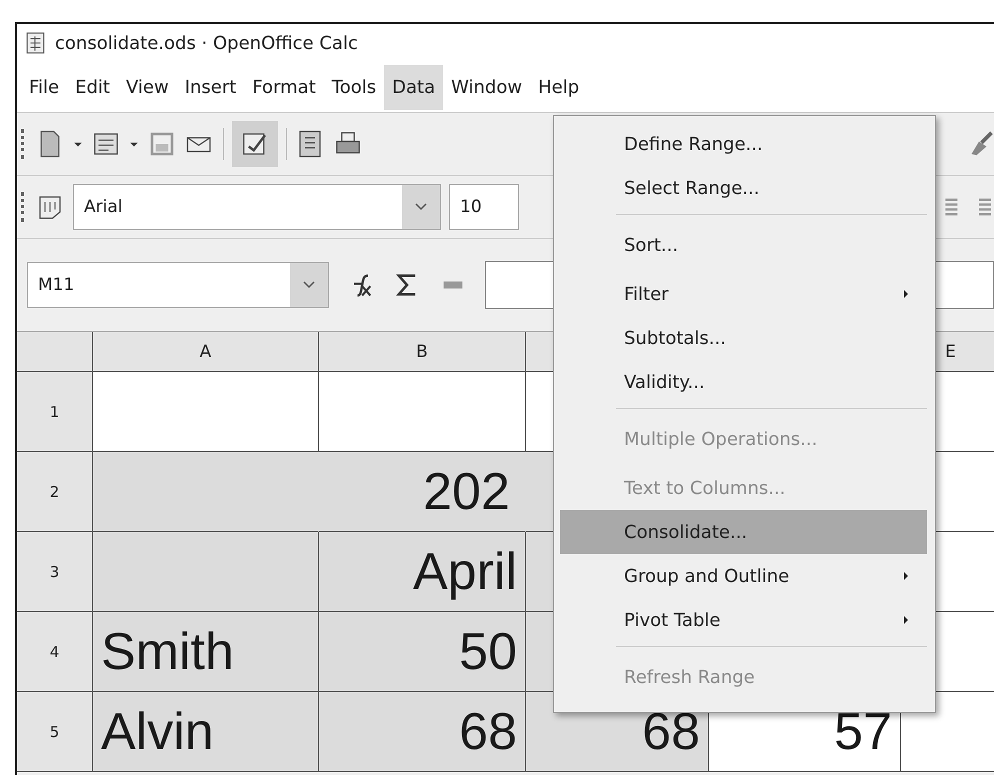  I want to click on row-header: 1, so click(55, 412).